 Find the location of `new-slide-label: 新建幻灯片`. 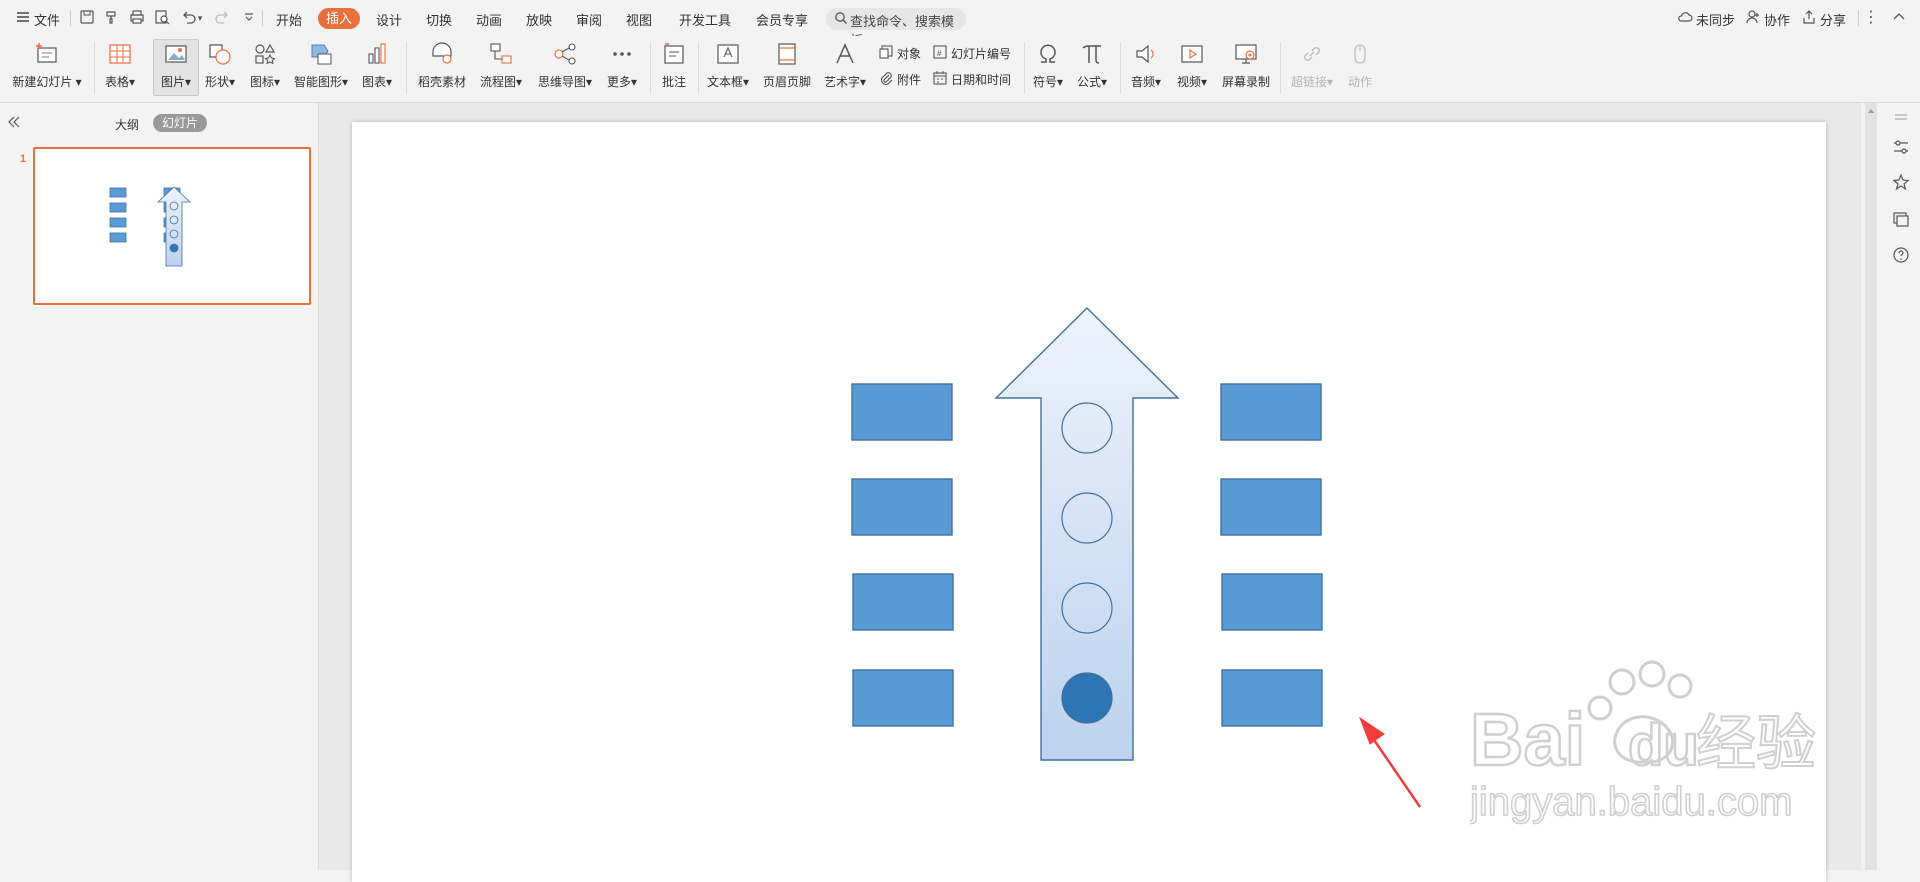

new-slide-label: 新建幻灯片 is located at coordinates (42, 82).